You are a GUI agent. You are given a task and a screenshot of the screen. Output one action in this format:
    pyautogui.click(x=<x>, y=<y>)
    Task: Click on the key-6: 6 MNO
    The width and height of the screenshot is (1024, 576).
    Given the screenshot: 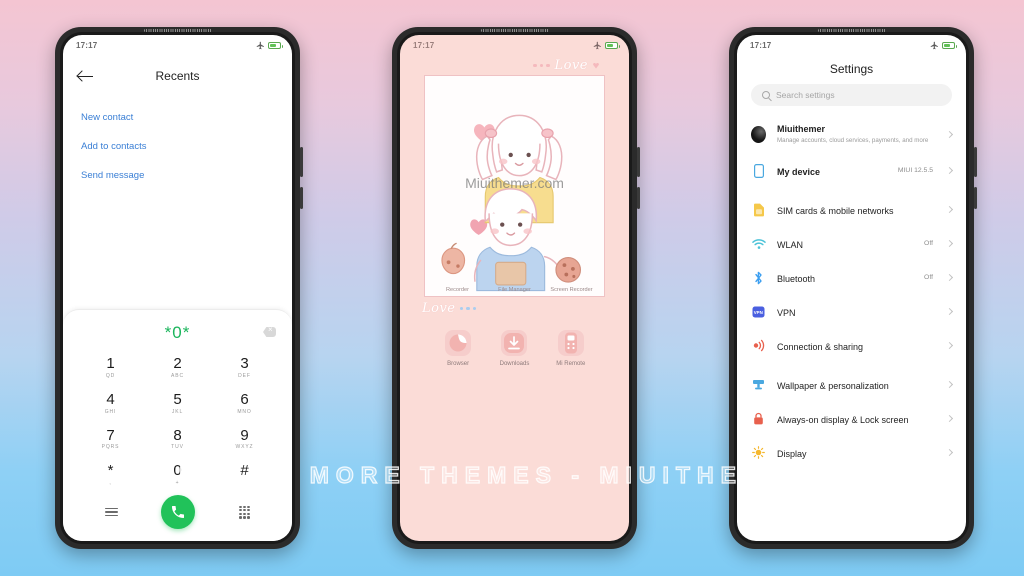 What is the action you would take?
    pyautogui.click(x=244, y=403)
    